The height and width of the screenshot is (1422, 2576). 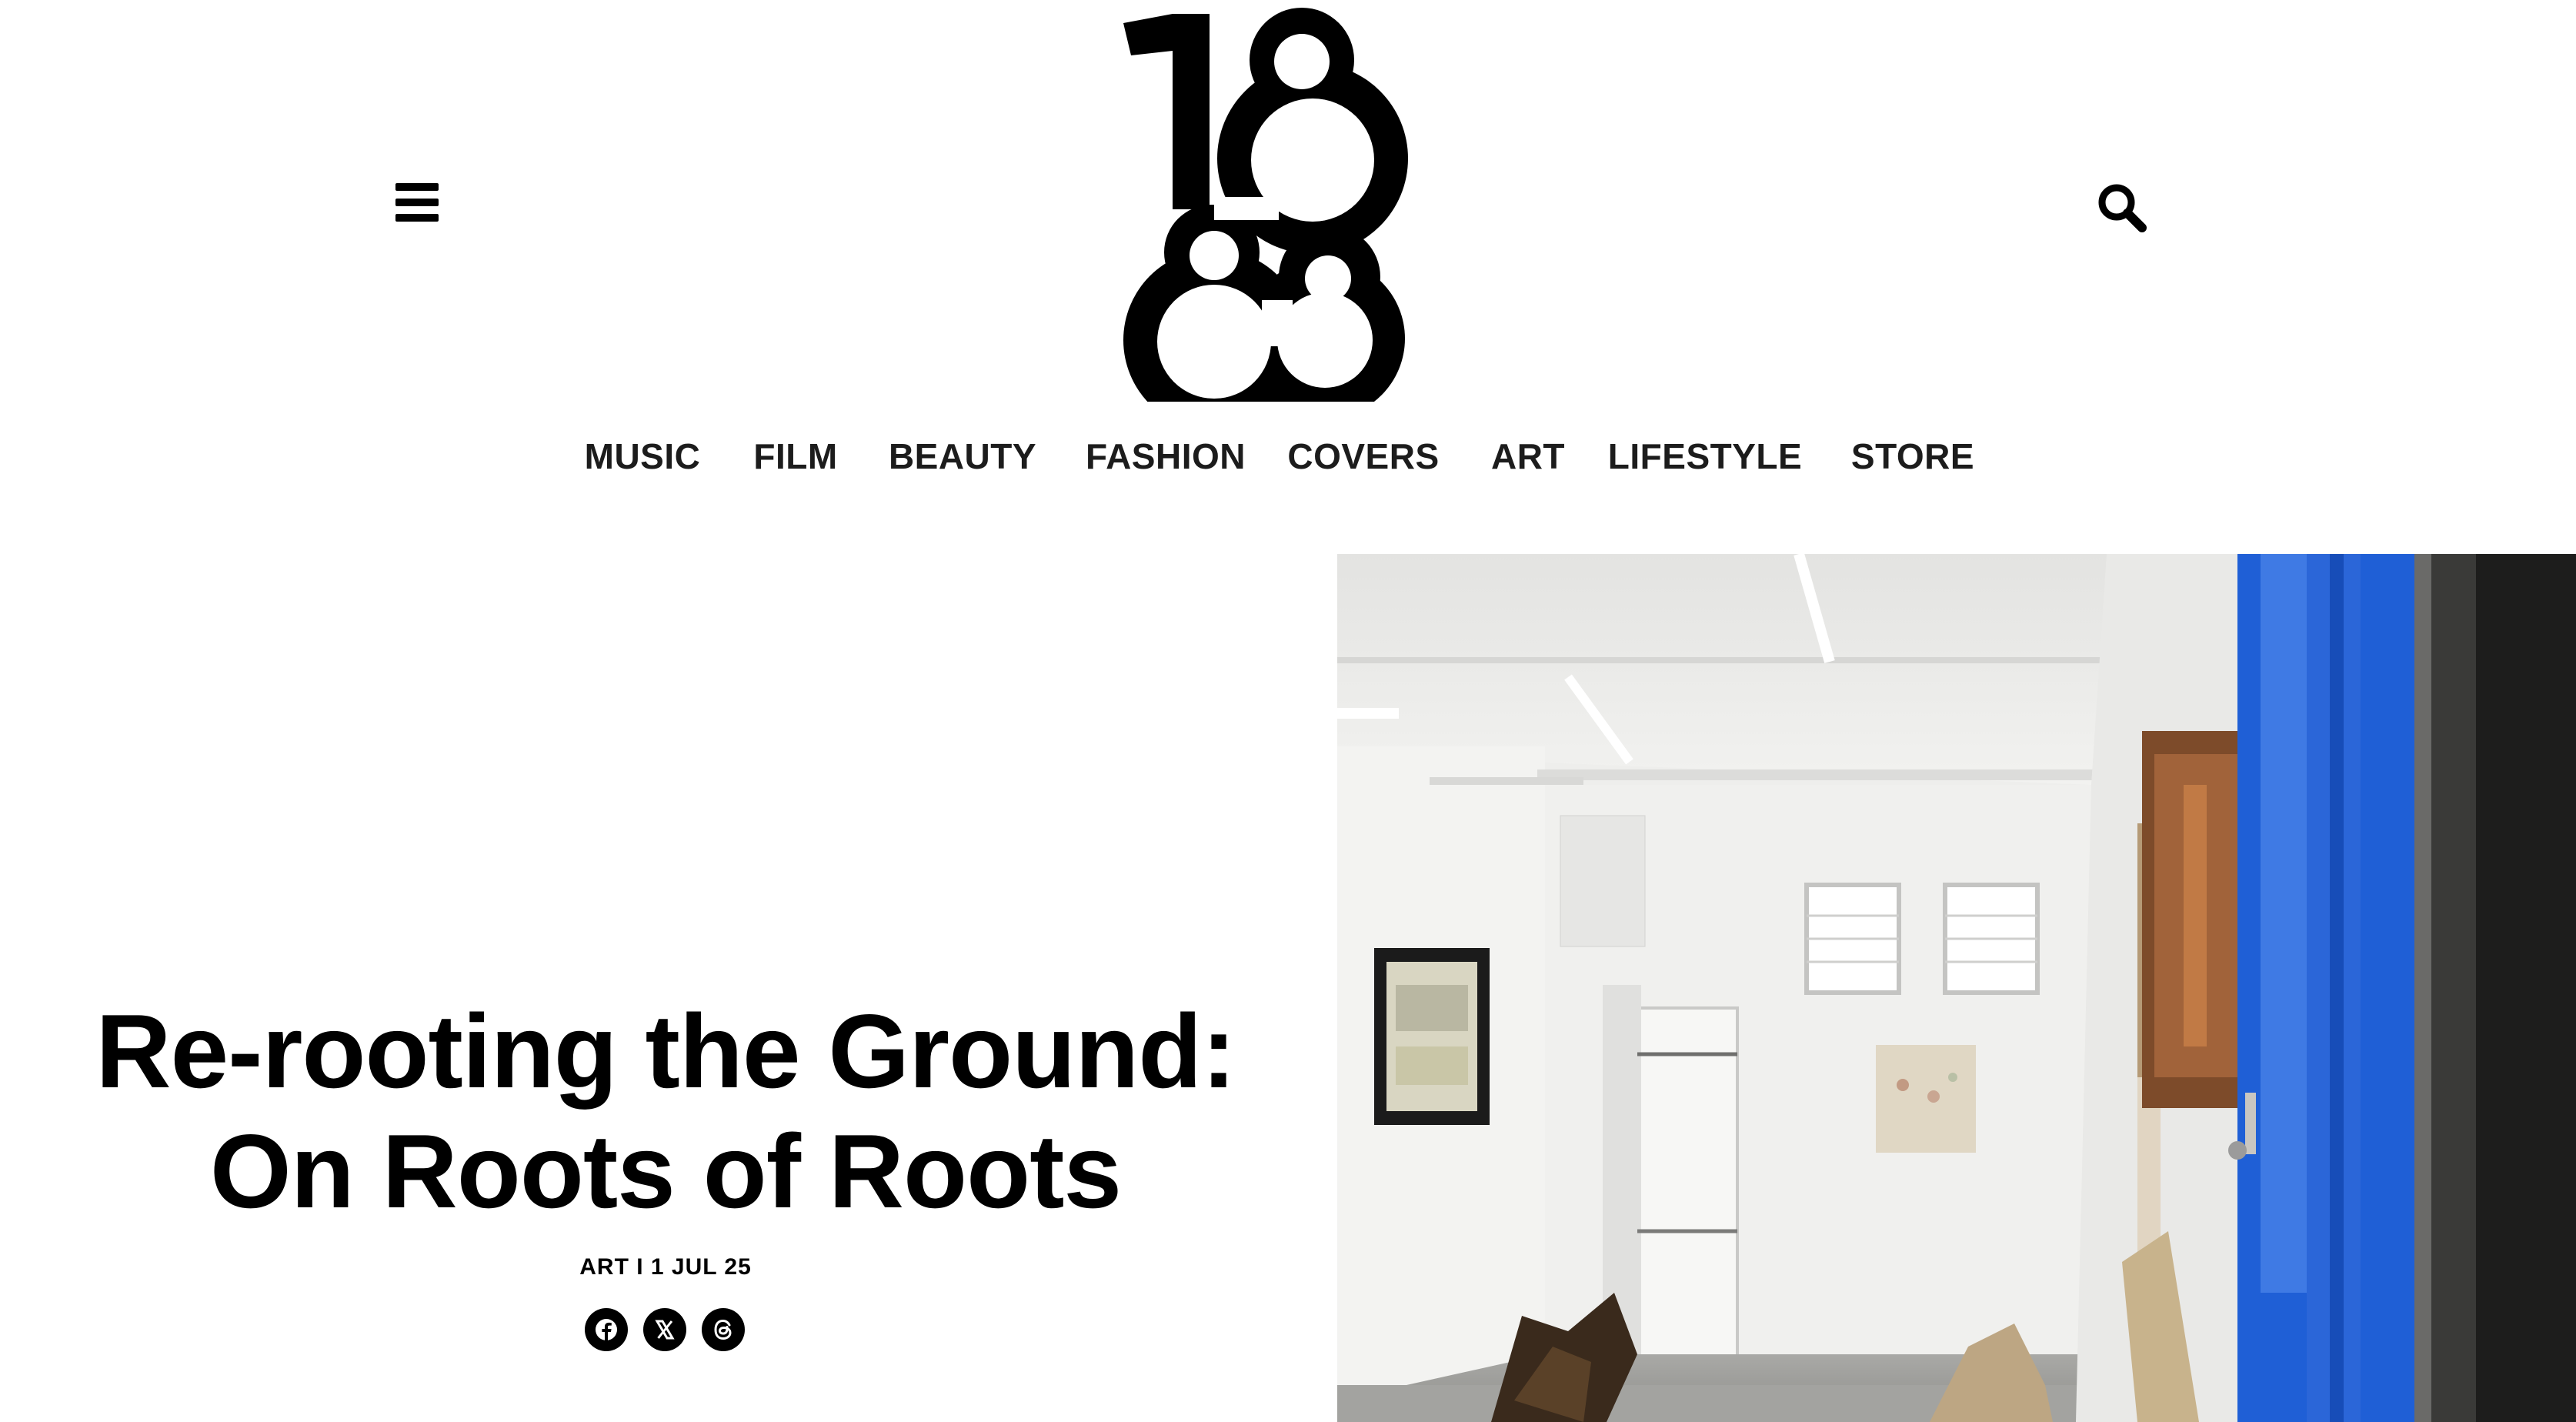 I want to click on nav-item-fashion: FASHION, so click(x=1166, y=456).